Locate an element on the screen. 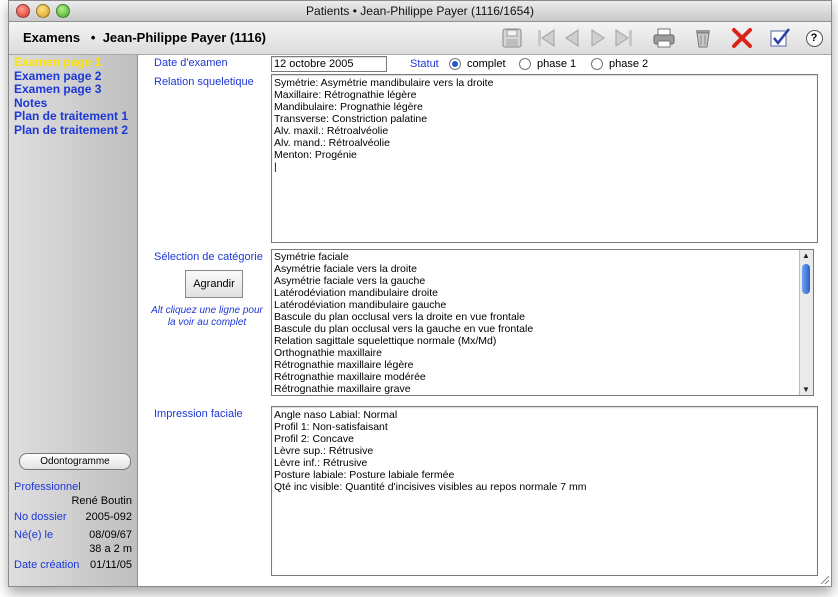 This screenshot has width=838, height=597. professionnel-value: René Boutin is located at coordinates (101, 501).